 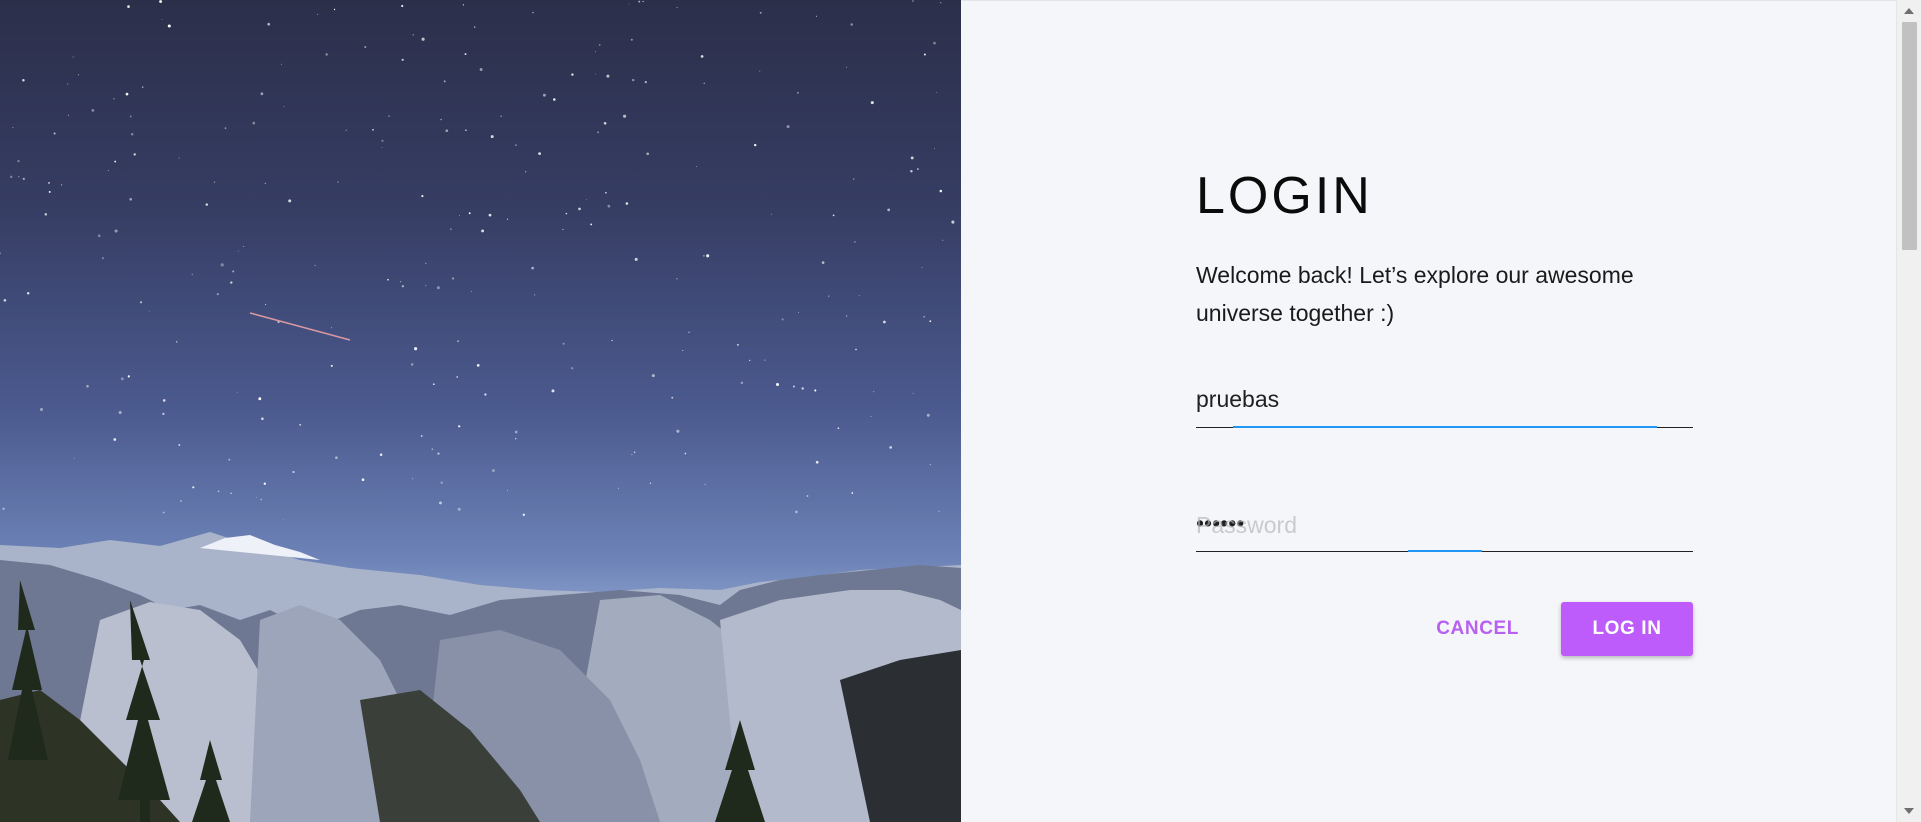 I want to click on password-field: Password, so click(x=1444, y=527).